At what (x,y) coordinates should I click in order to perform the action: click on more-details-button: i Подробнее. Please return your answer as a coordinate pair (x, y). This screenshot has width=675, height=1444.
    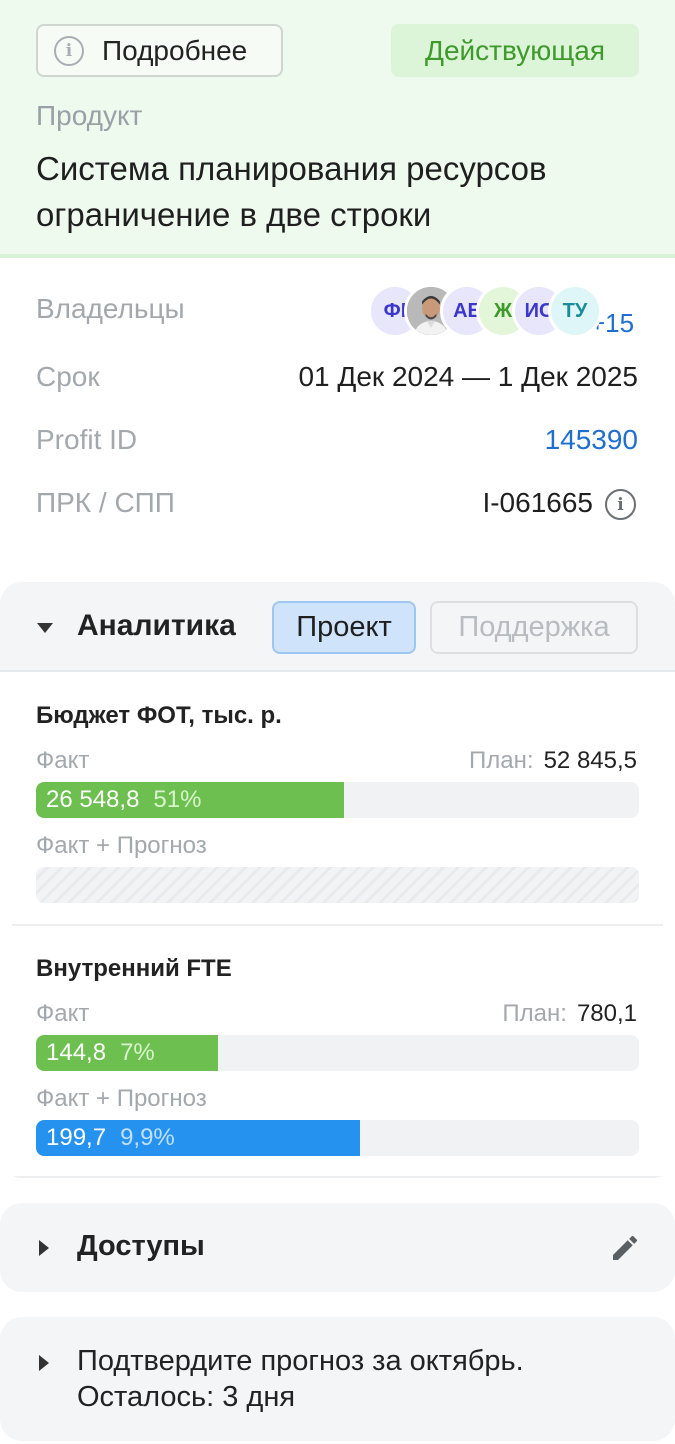
    Looking at the image, I should click on (159, 50).